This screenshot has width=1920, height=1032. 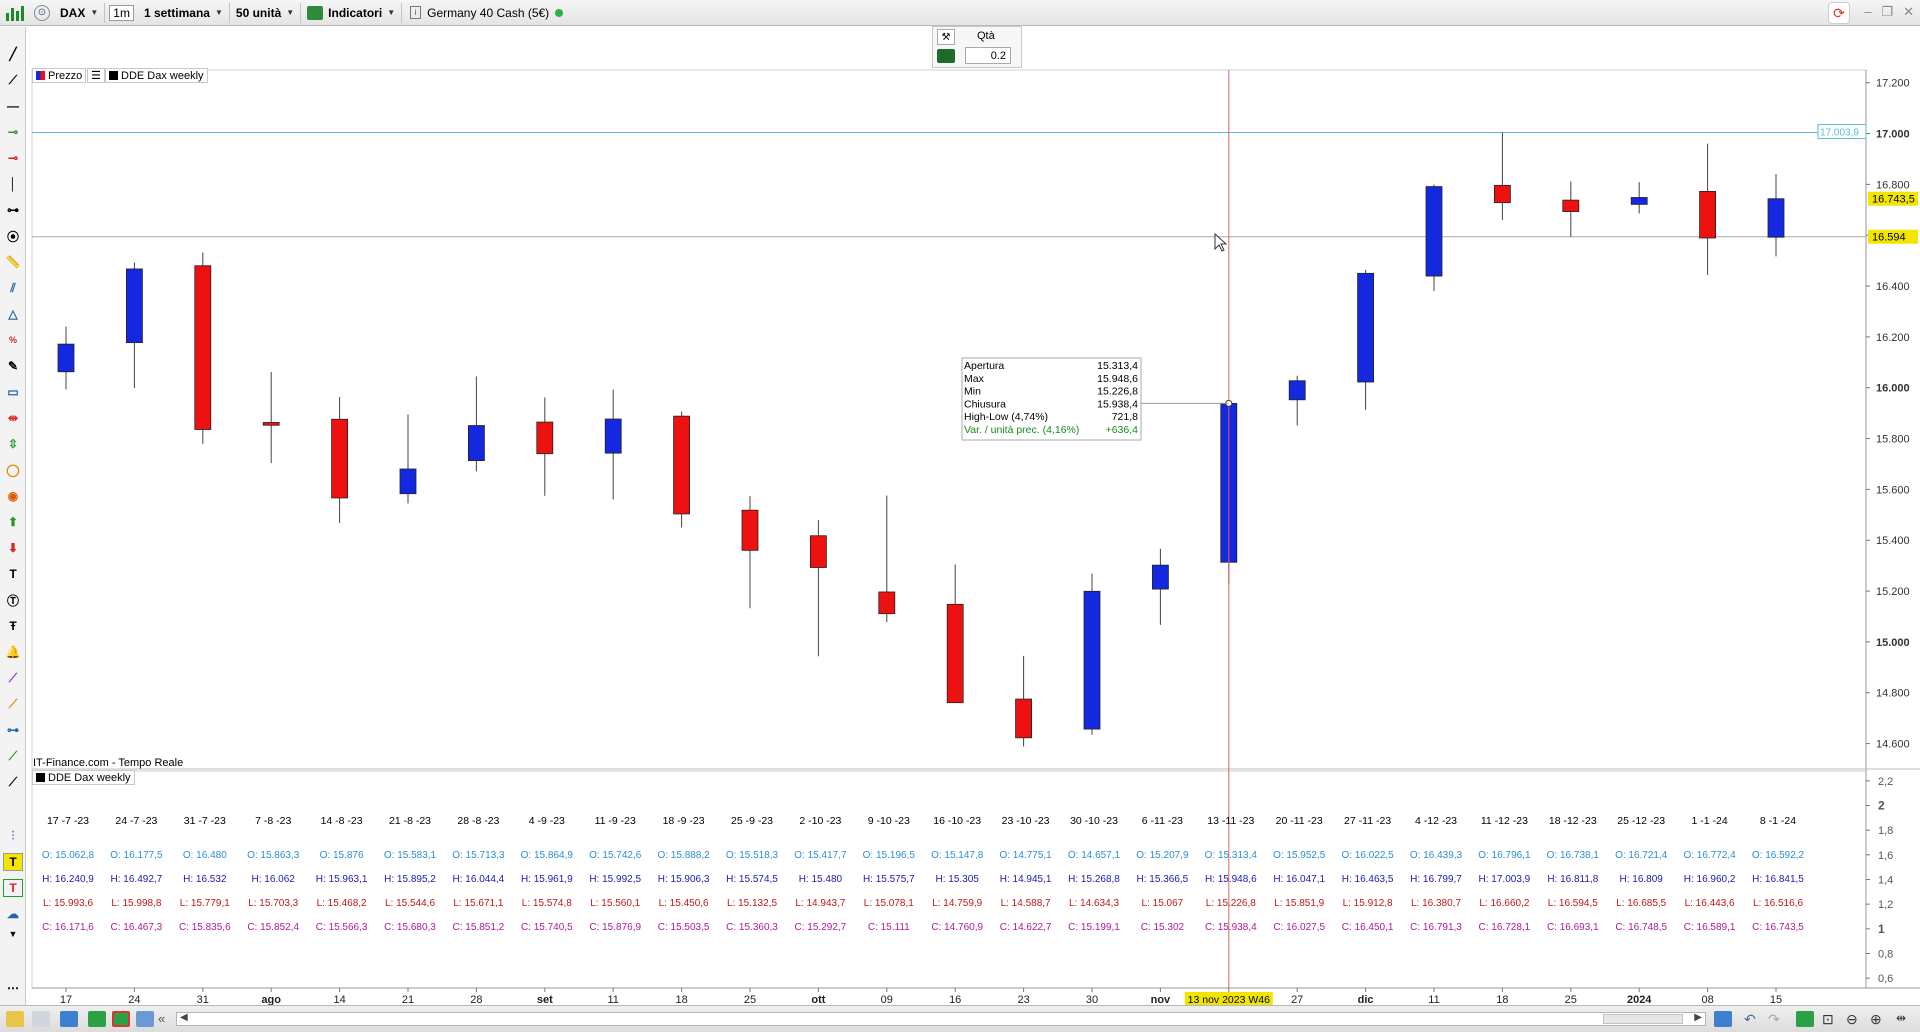 I want to click on keypad-icon, so click(x=946, y=56).